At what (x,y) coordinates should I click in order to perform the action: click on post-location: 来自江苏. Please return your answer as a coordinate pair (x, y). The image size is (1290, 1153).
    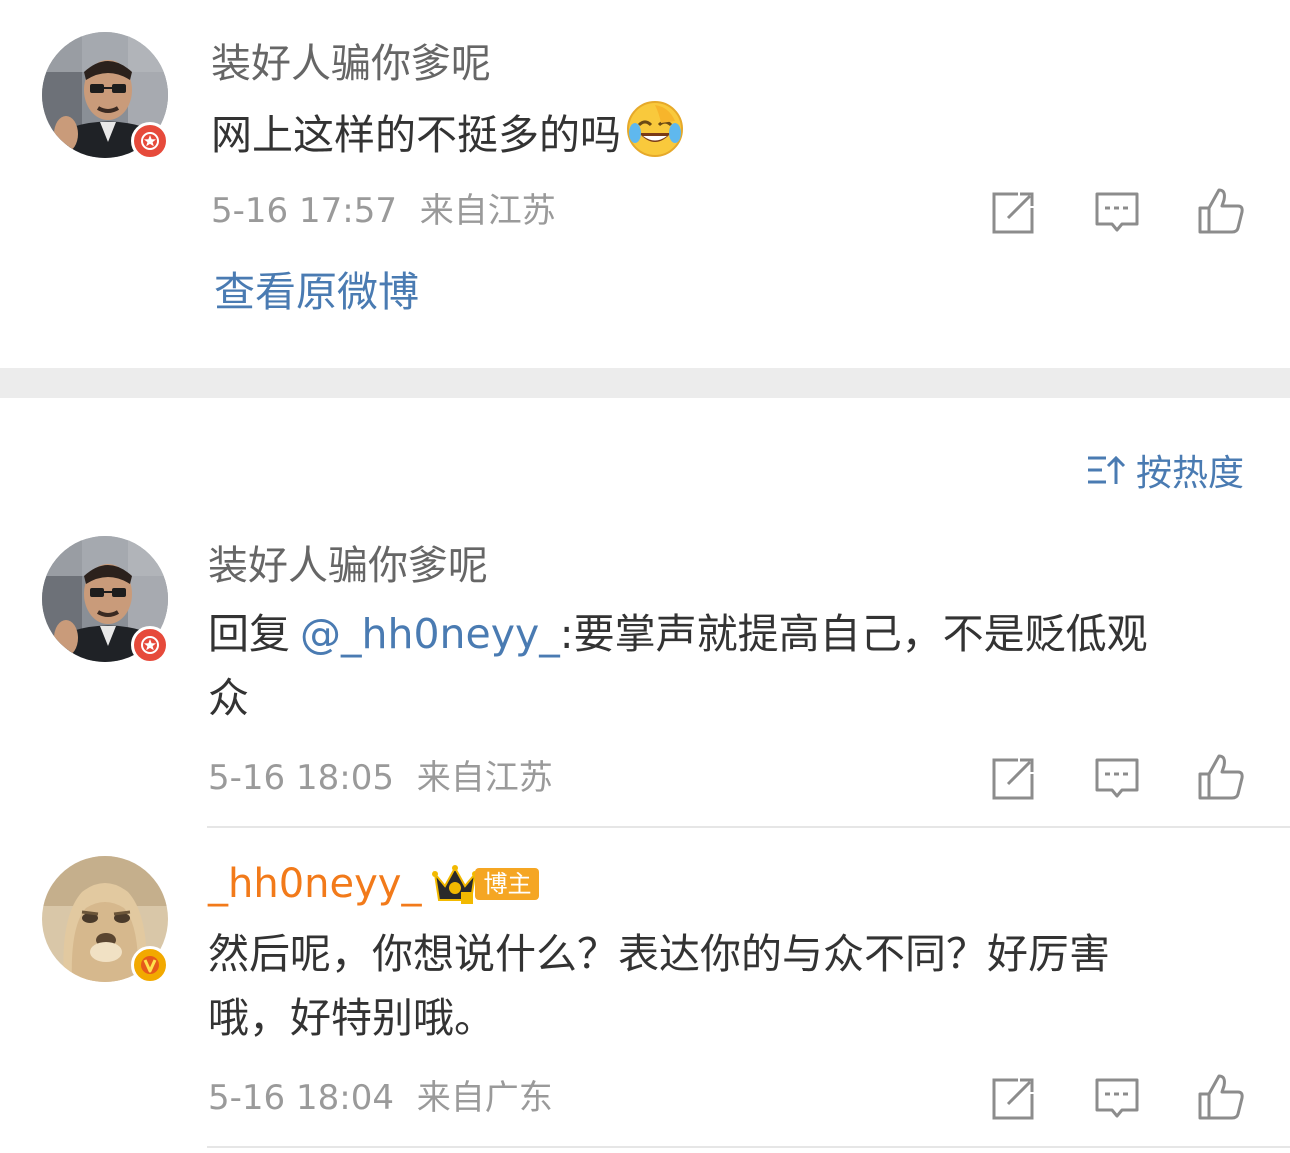
    Looking at the image, I should click on (487, 211).